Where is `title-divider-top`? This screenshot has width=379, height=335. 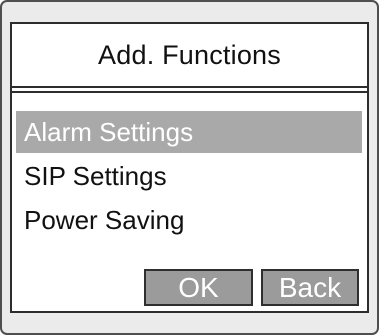
title-divider-top is located at coordinates (189, 87).